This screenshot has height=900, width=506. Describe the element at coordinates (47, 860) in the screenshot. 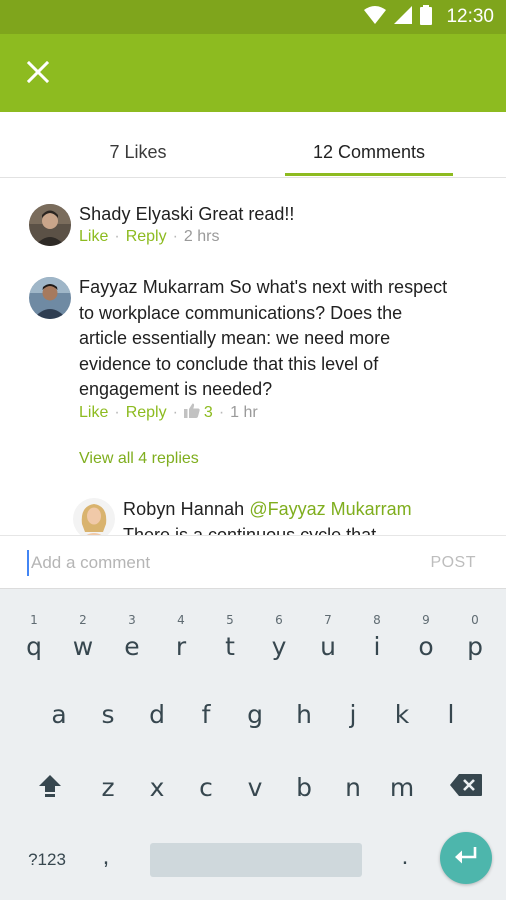

I see `symbols-key: ?123` at that location.